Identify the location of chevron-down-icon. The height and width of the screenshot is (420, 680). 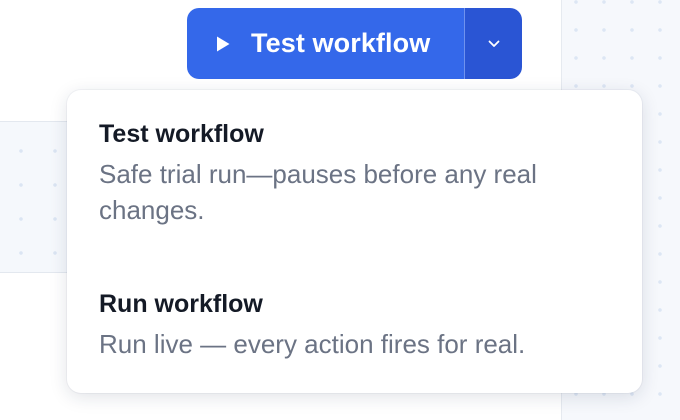
(494, 44).